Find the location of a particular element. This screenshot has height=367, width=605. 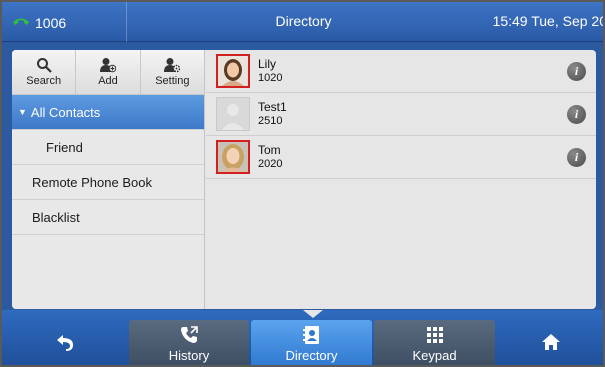

expand-triangle-icon: ▼ is located at coordinates (22, 112).